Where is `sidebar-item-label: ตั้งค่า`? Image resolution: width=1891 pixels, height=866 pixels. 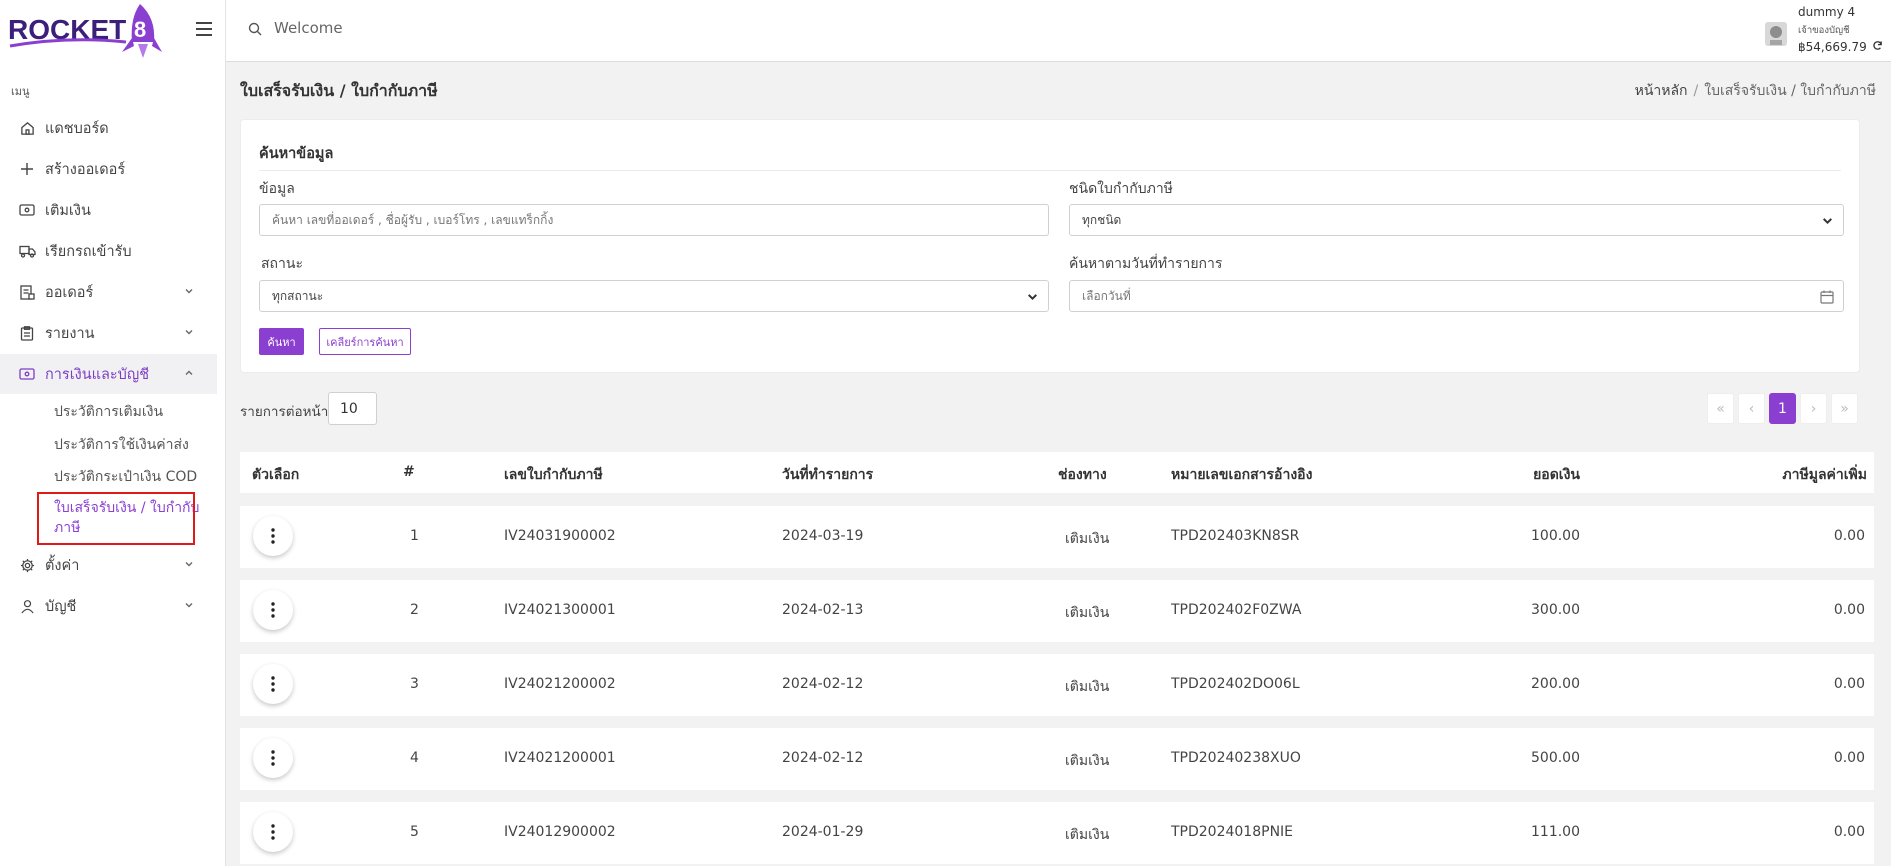 sidebar-item-label: ตั้งค่า is located at coordinates (62, 565).